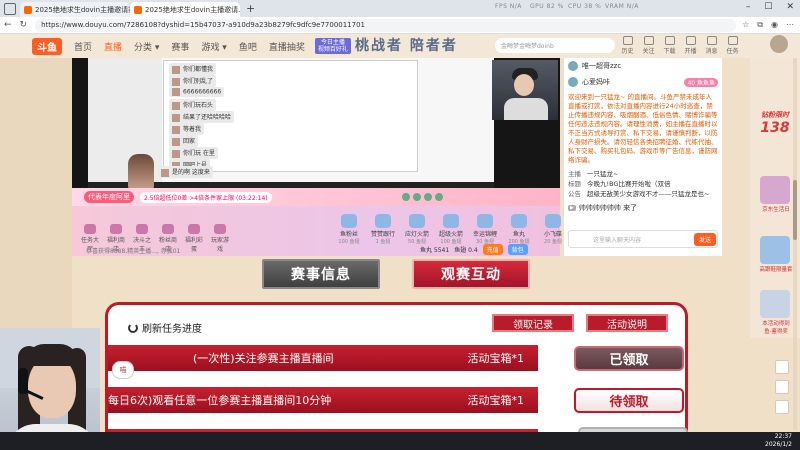 This screenshot has height=450, width=800. I want to click on browser-tab-1: 2025绝地求生dovin主播邀请赛_为... ✕, so click(75, 9).